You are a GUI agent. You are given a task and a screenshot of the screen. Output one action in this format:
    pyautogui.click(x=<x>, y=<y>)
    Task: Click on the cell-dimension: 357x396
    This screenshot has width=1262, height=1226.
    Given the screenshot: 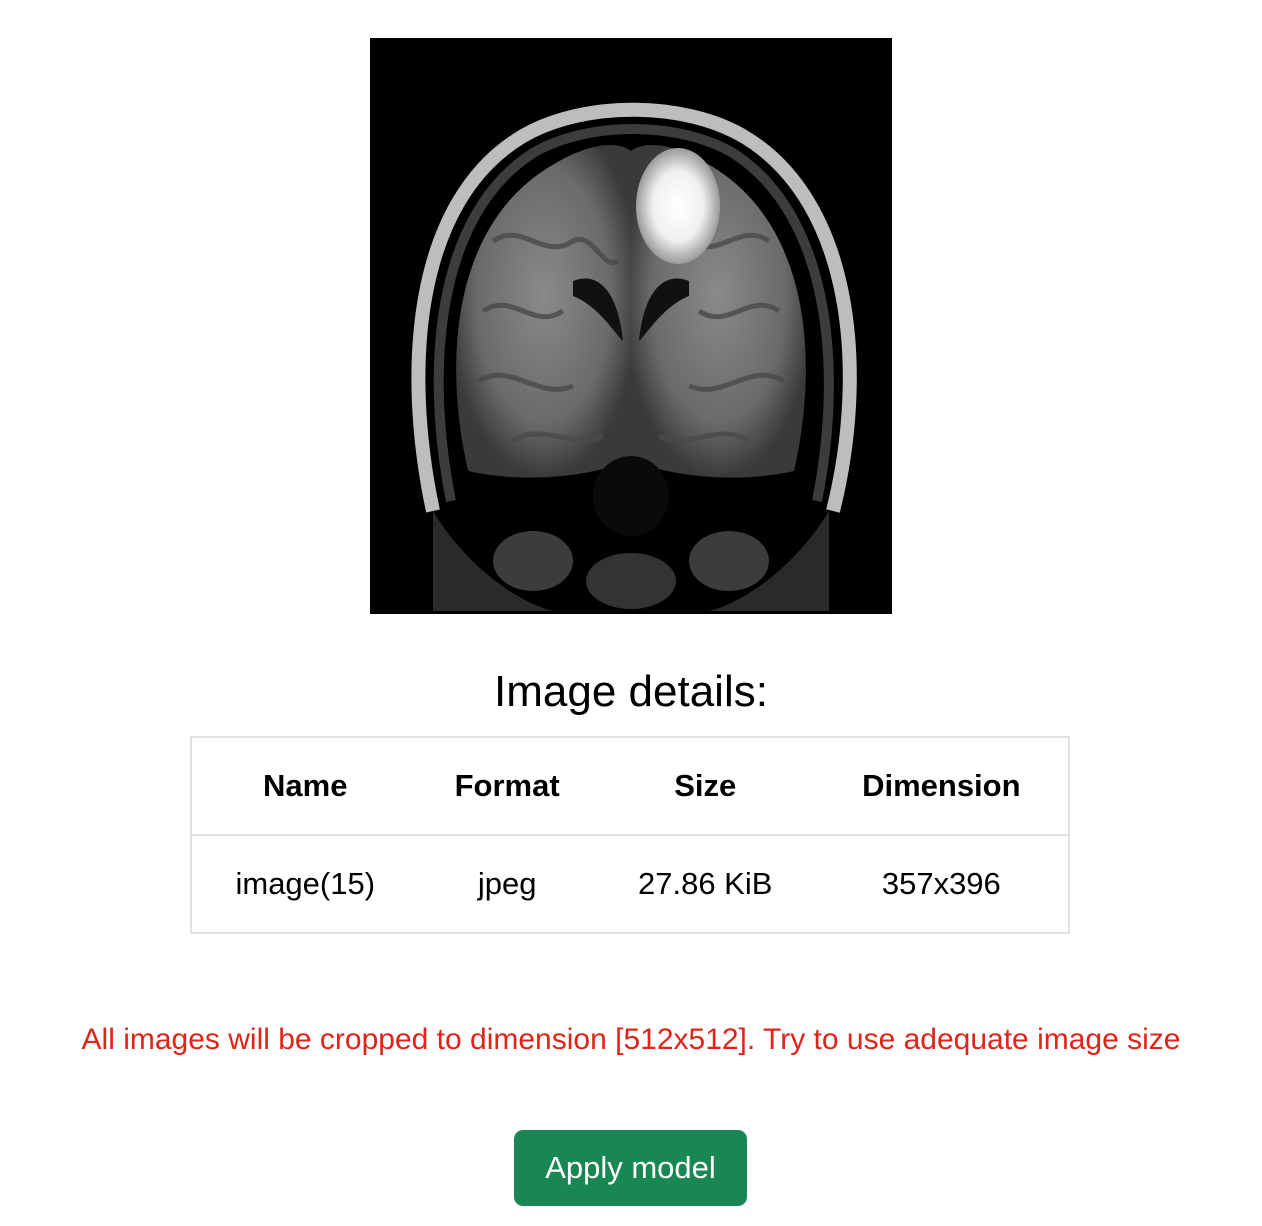 What is the action you would take?
    pyautogui.click(x=941, y=883)
    